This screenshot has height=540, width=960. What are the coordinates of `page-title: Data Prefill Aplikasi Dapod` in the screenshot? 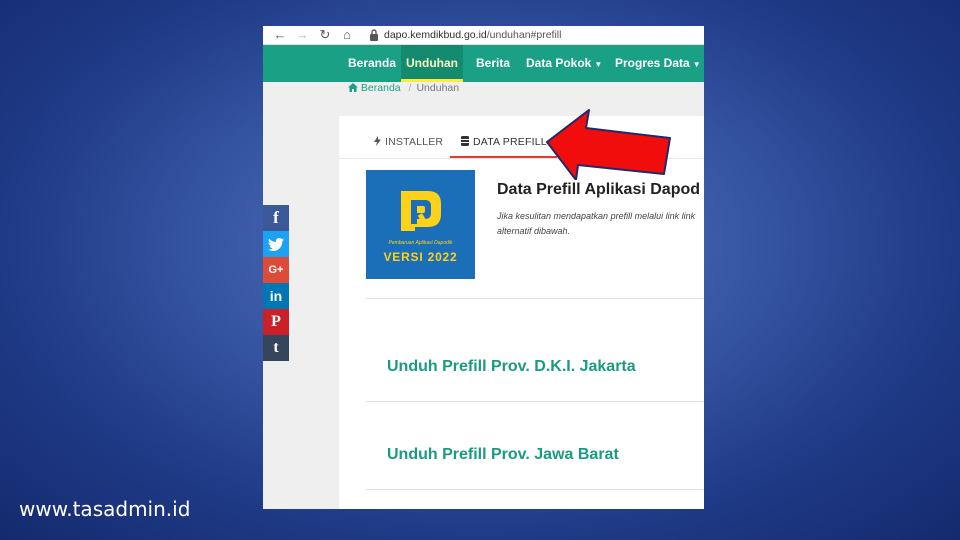 It's located at (599, 189).